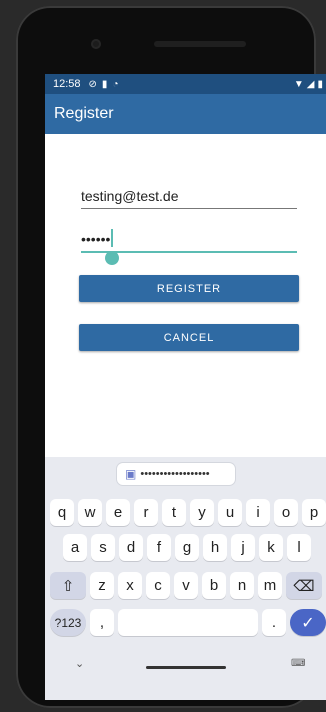 Image resolution: width=326 pixels, height=712 pixels. I want to click on keyboard-row-2: a s d f g h j k l, so click(194, 547).